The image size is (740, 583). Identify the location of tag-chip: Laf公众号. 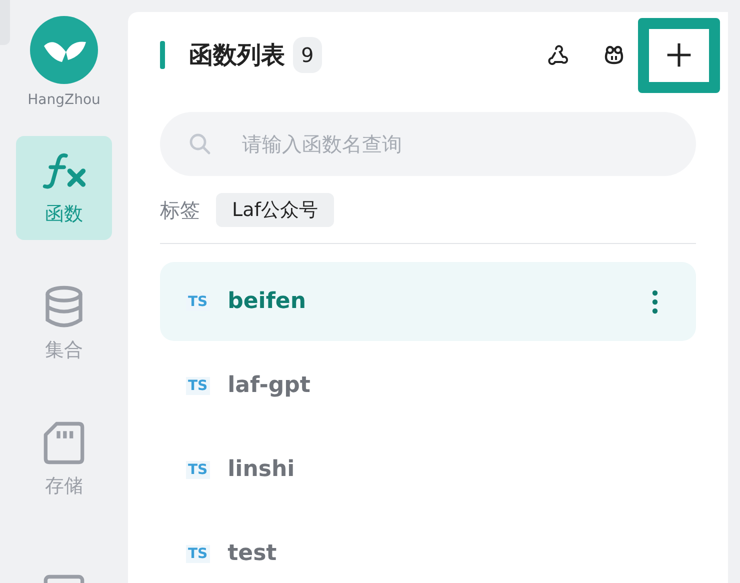
(275, 210).